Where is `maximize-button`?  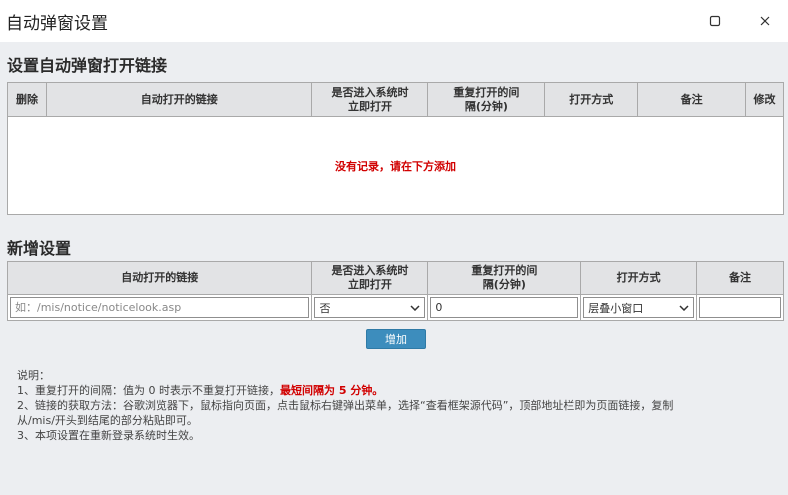
maximize-button is located at coordinates (715, 21).